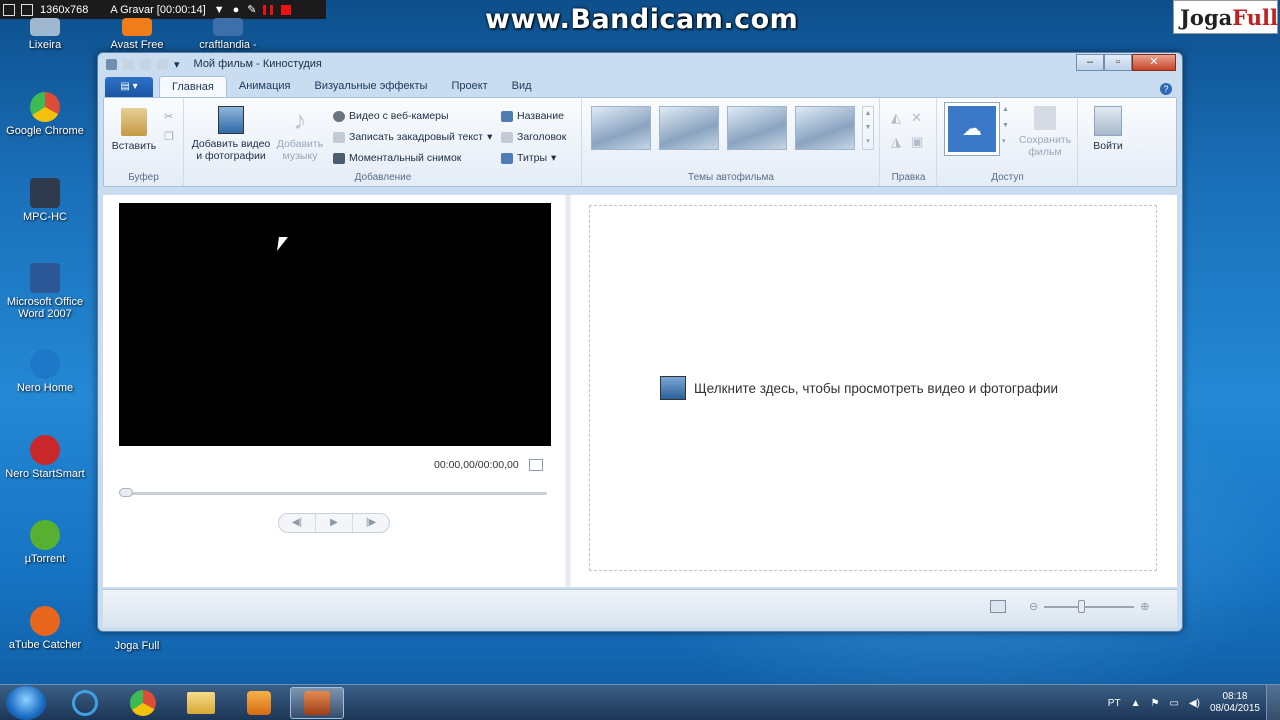 This screenshot has height=720, width=1280. I want to click on remove-icon: ✕, so click(916, 118).